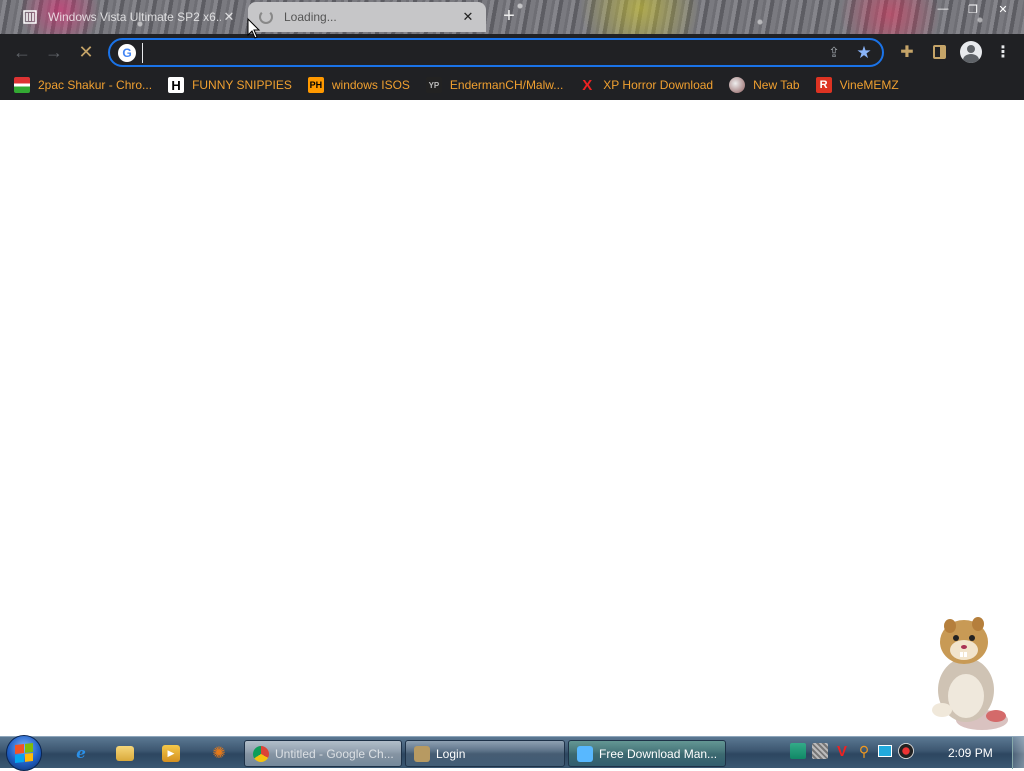  What do you see at coordinates (966, 674) in the screenshot?
I see `hamster-mascot` at bounding box center [966, 674].